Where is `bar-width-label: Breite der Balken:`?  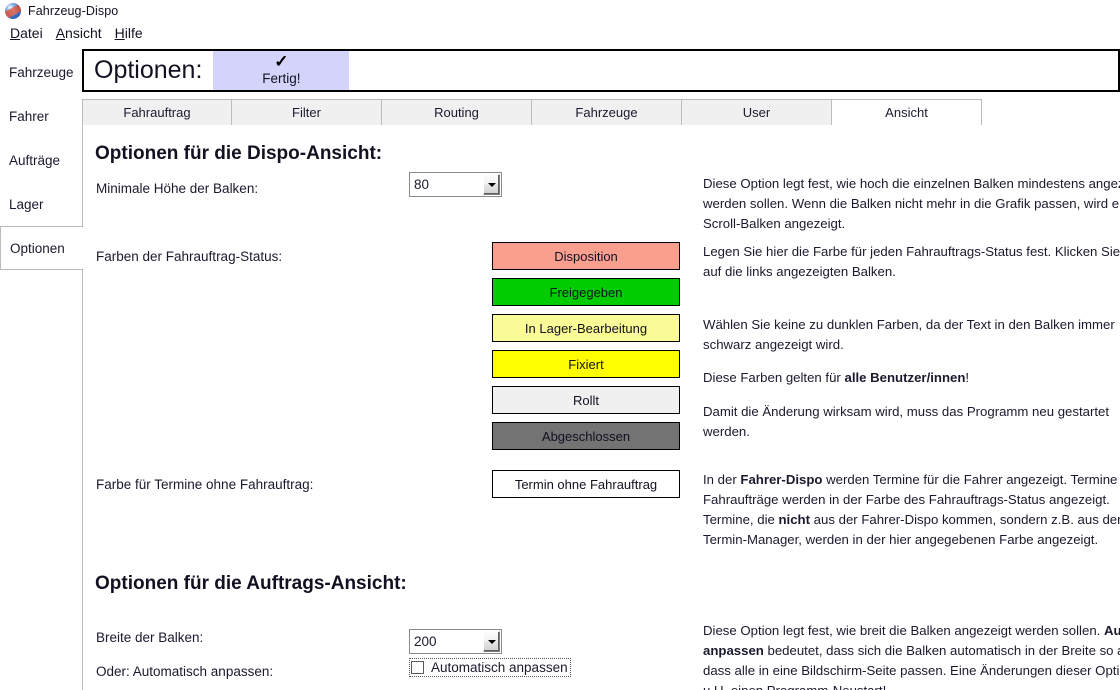 bar-width-label: Breite der Balken: is located at coordinates (150, 637).